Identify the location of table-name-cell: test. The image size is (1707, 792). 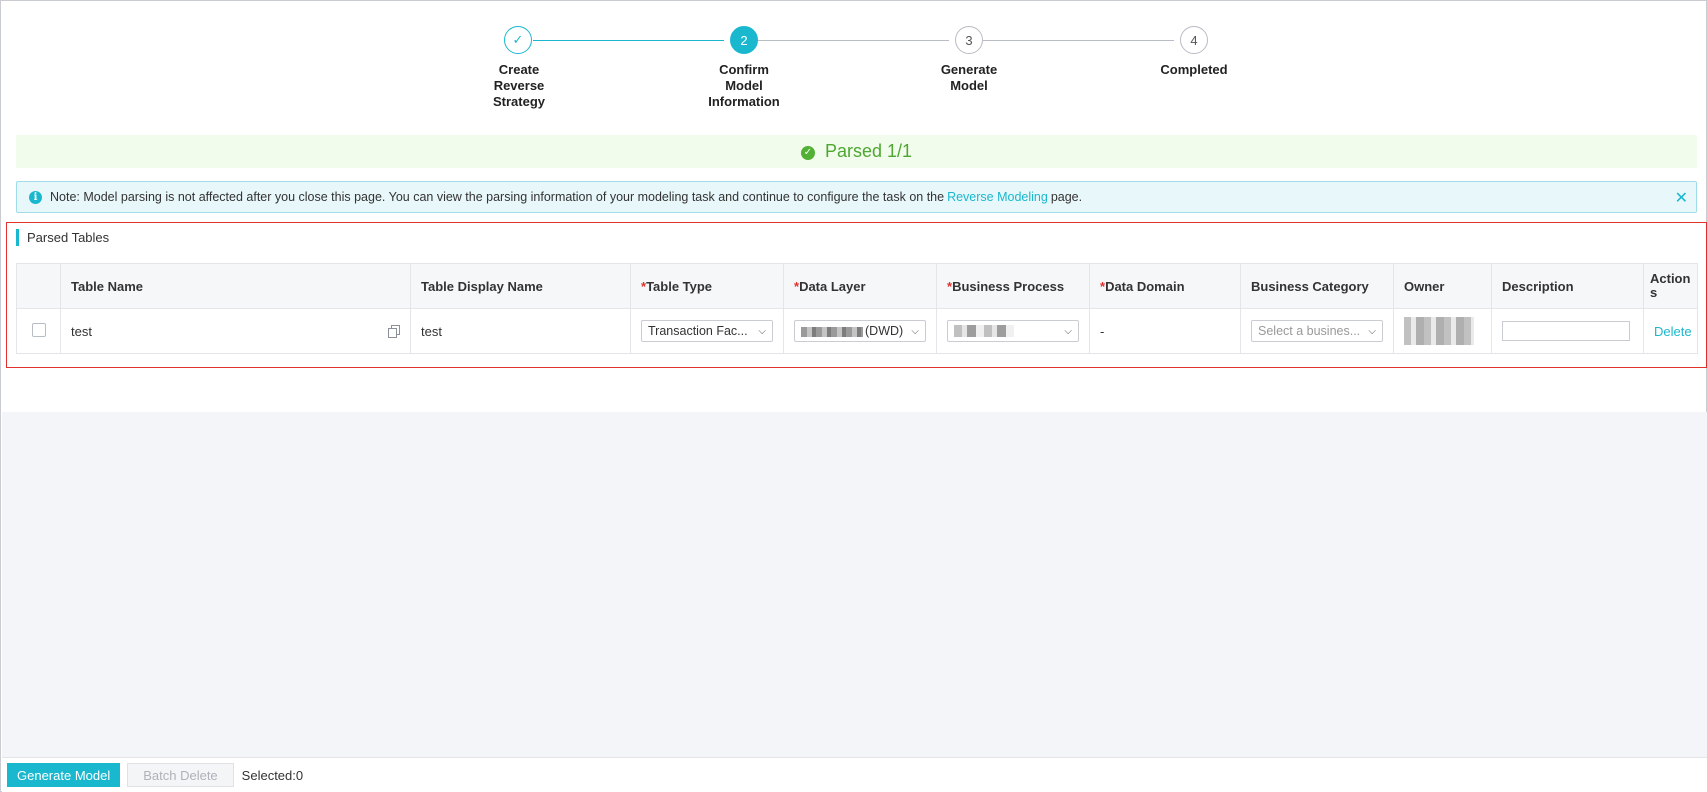
(235, 331).